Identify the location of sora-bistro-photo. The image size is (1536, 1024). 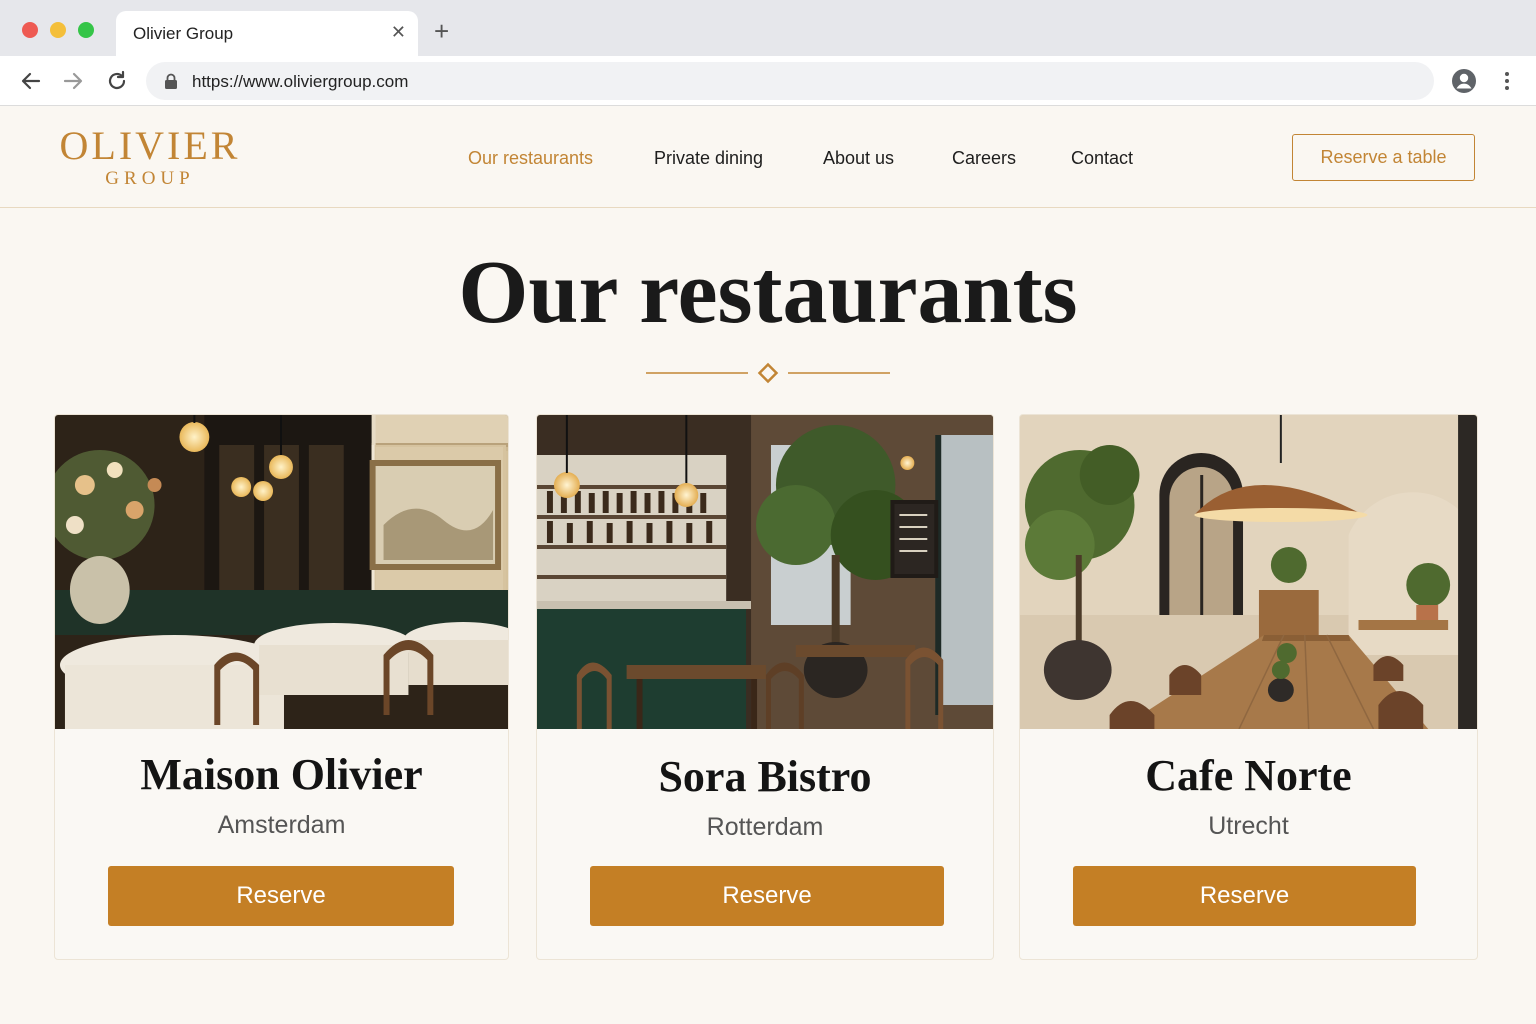
(765, 572).